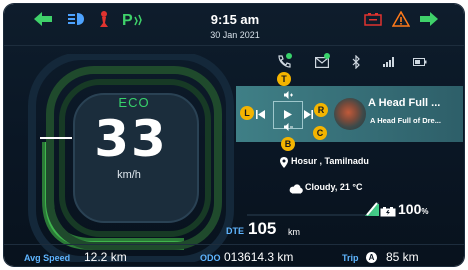  What do you see at coordinates (296, 190) in the screenshot?
I see `cloud-icon` at bounding box center [296, 190].